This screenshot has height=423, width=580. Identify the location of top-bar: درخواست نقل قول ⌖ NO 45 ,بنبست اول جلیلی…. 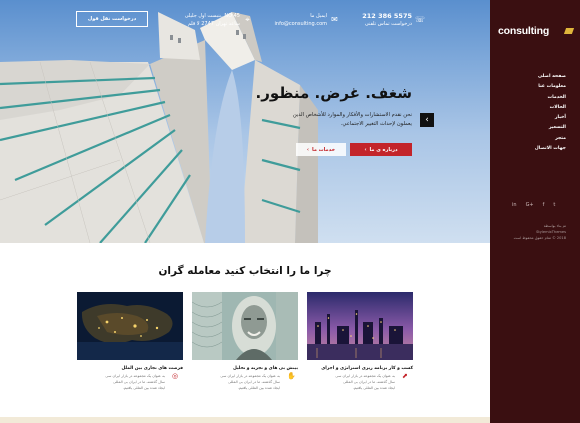
(245, 19).